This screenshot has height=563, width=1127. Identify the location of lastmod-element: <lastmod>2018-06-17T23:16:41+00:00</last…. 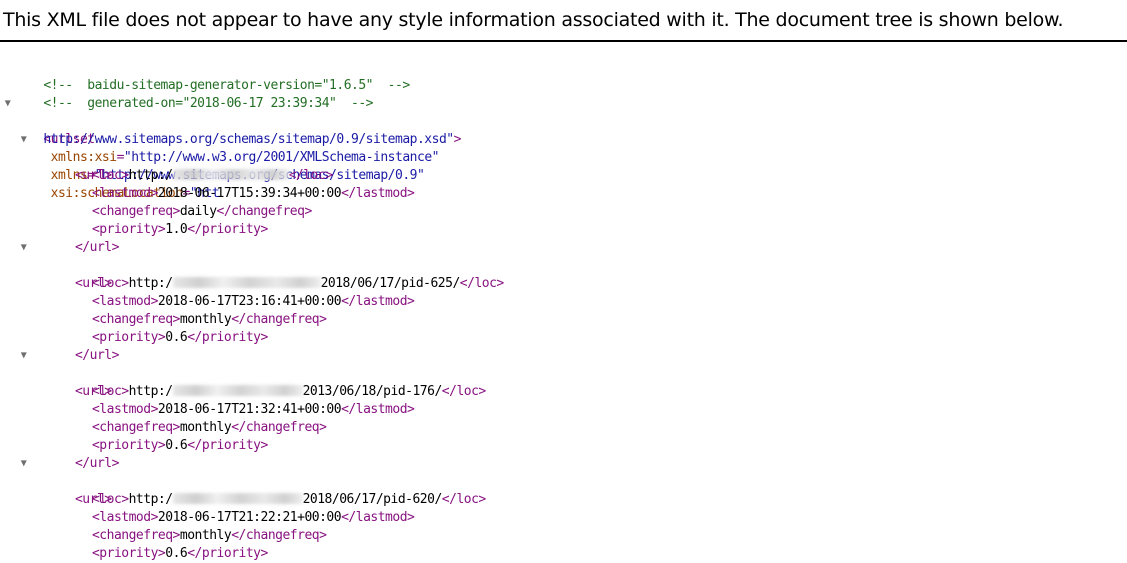
(563, 292).